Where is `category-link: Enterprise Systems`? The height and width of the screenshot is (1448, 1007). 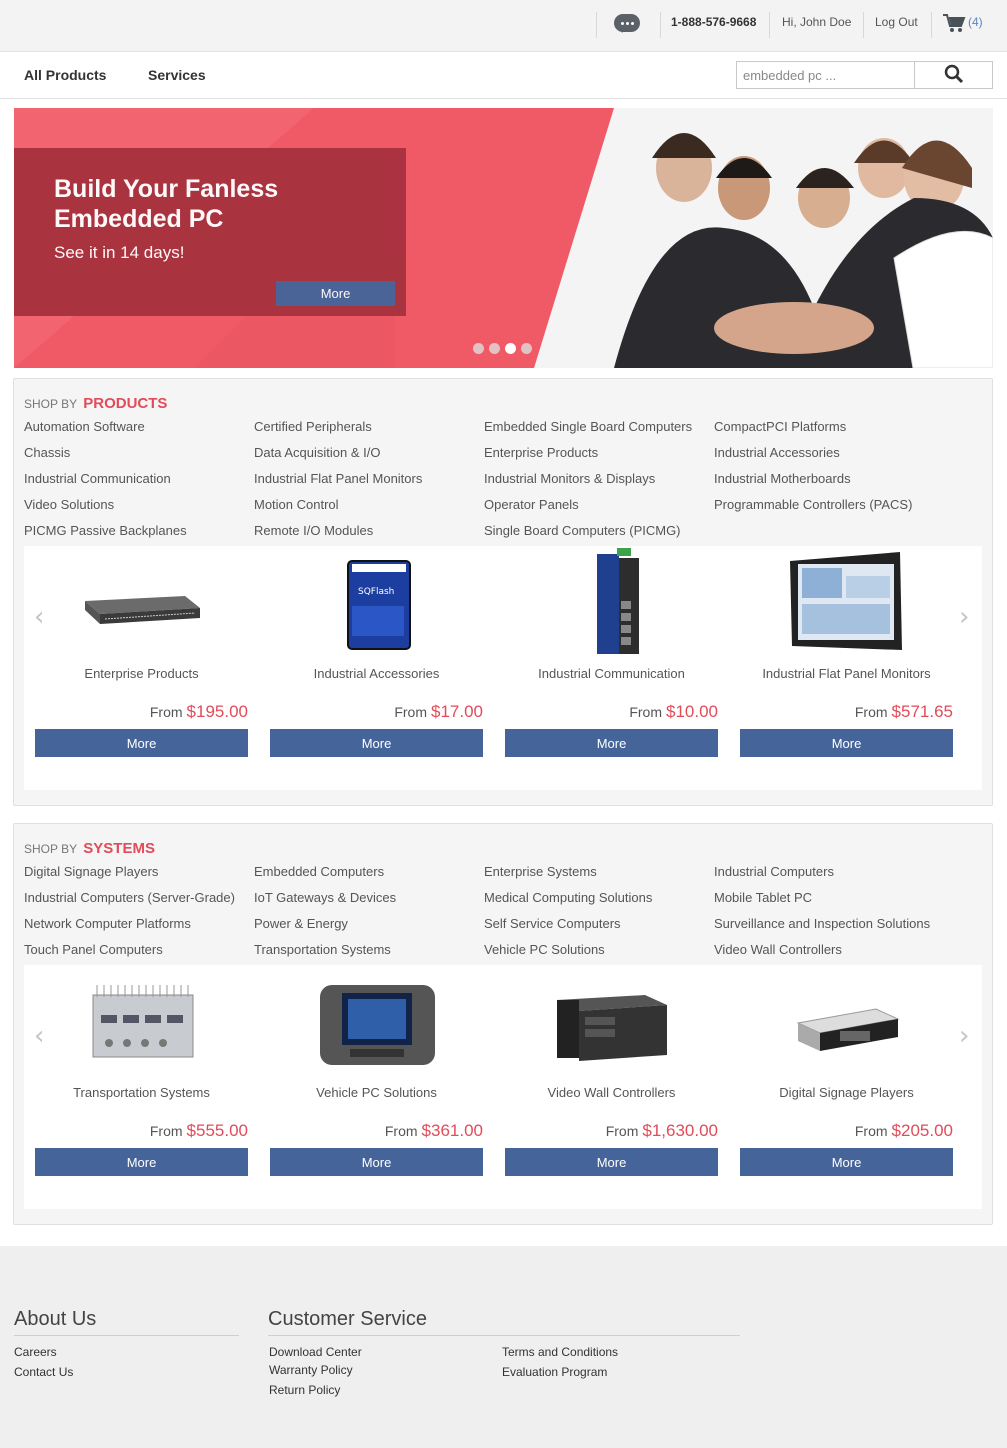 category-link: Enterprise Systems is located at coordinates (540, 871).